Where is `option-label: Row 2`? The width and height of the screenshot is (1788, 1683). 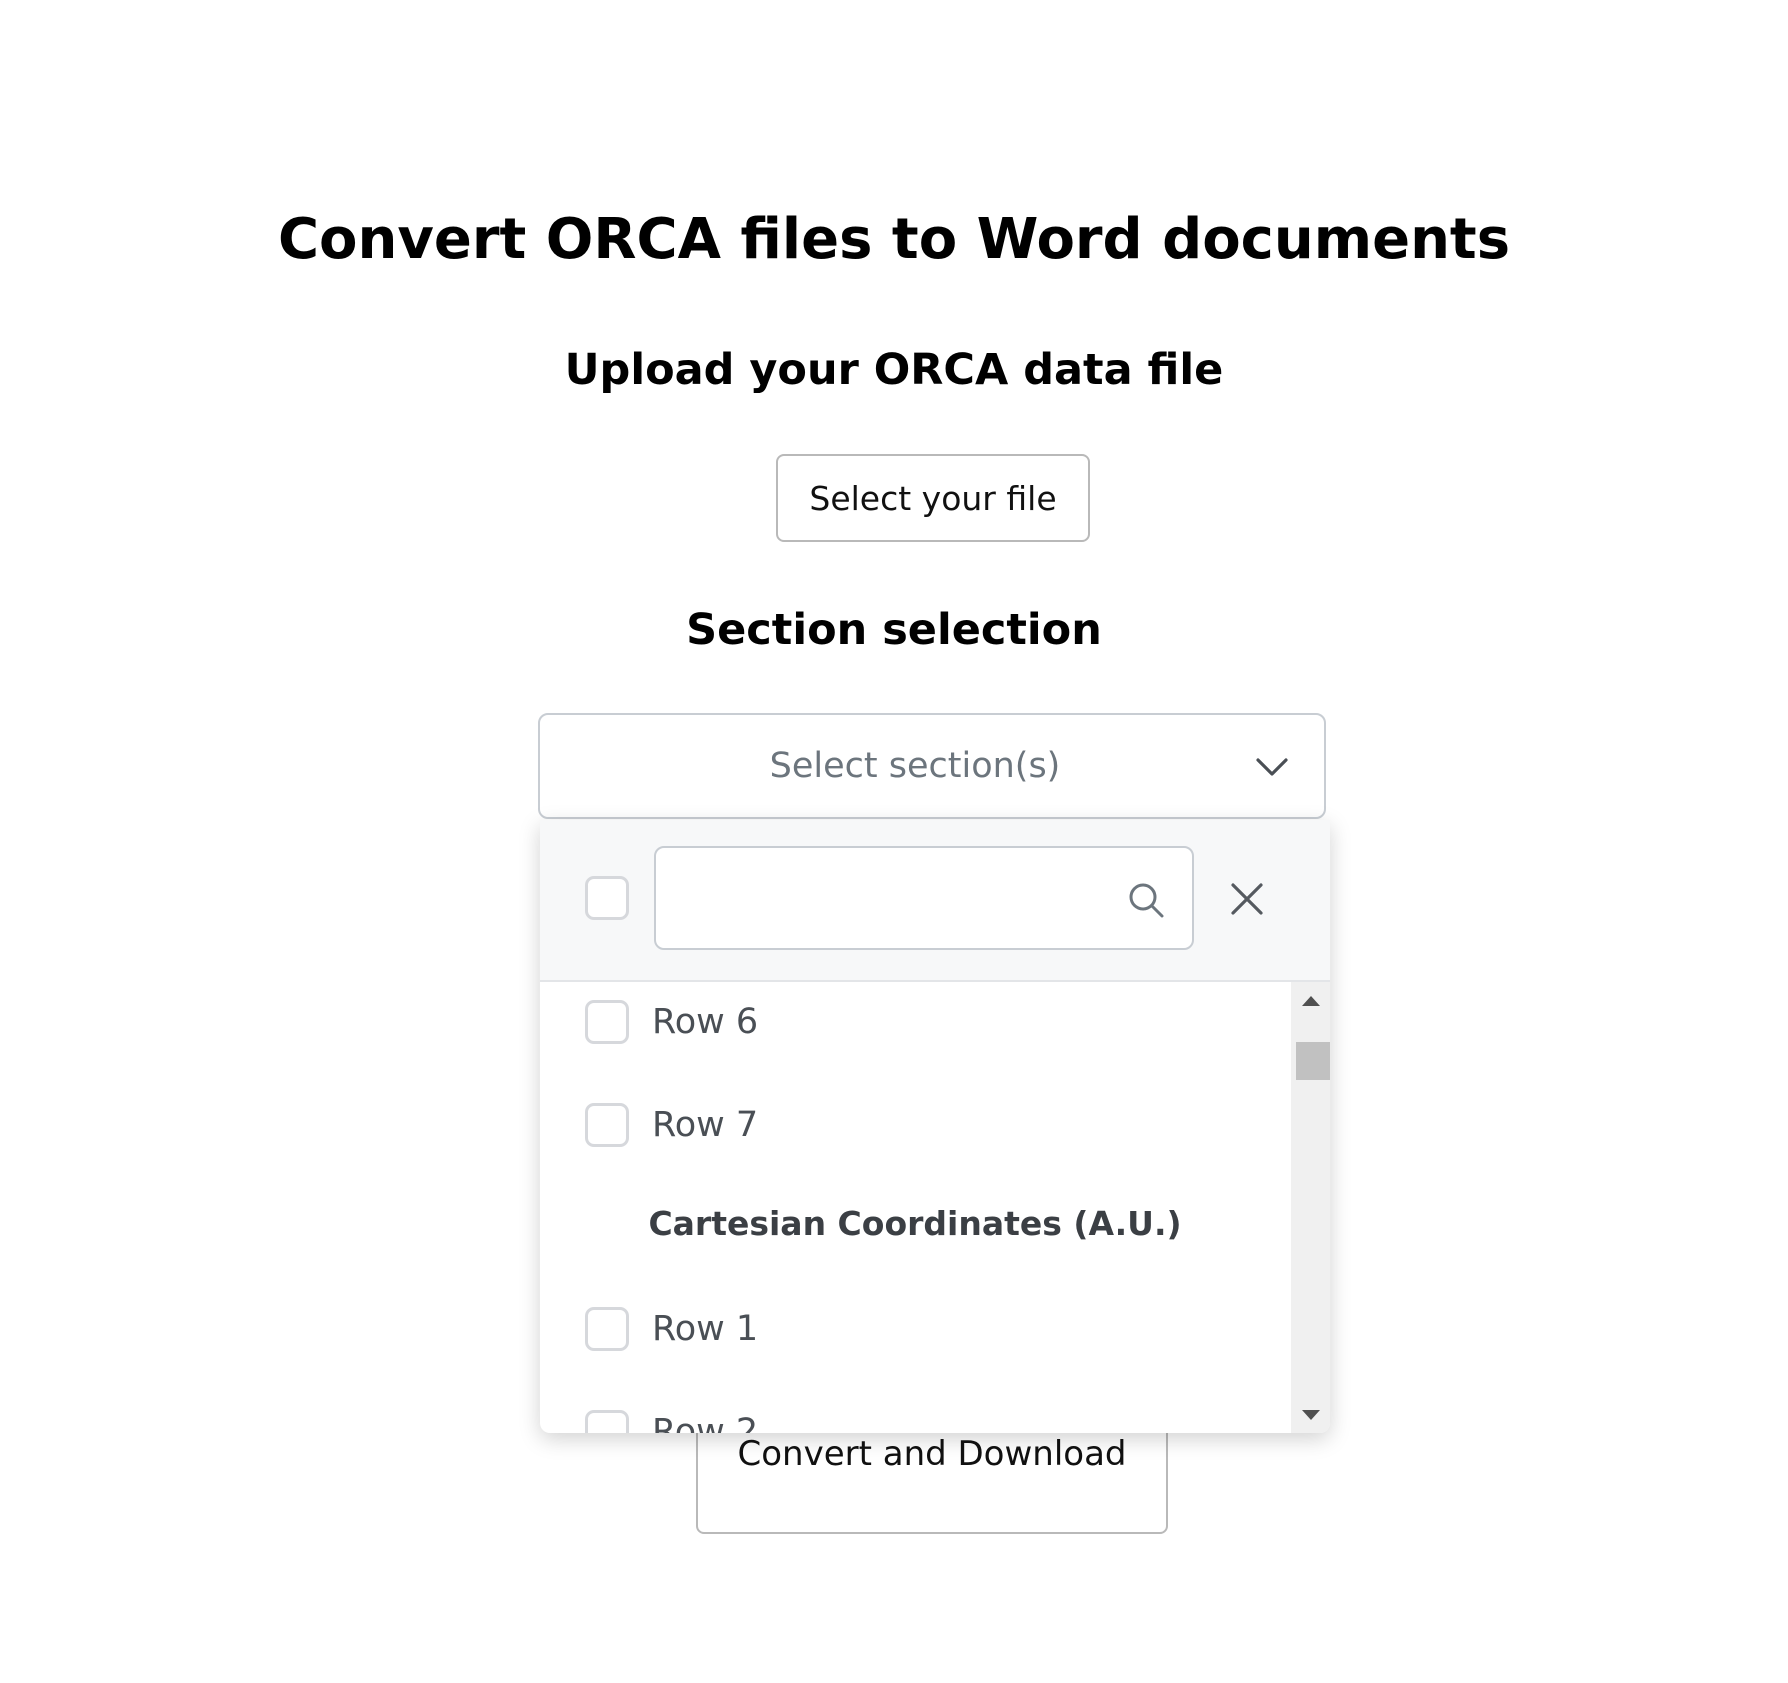
option-label: Row 2 is located at coordinates (705, 1422).